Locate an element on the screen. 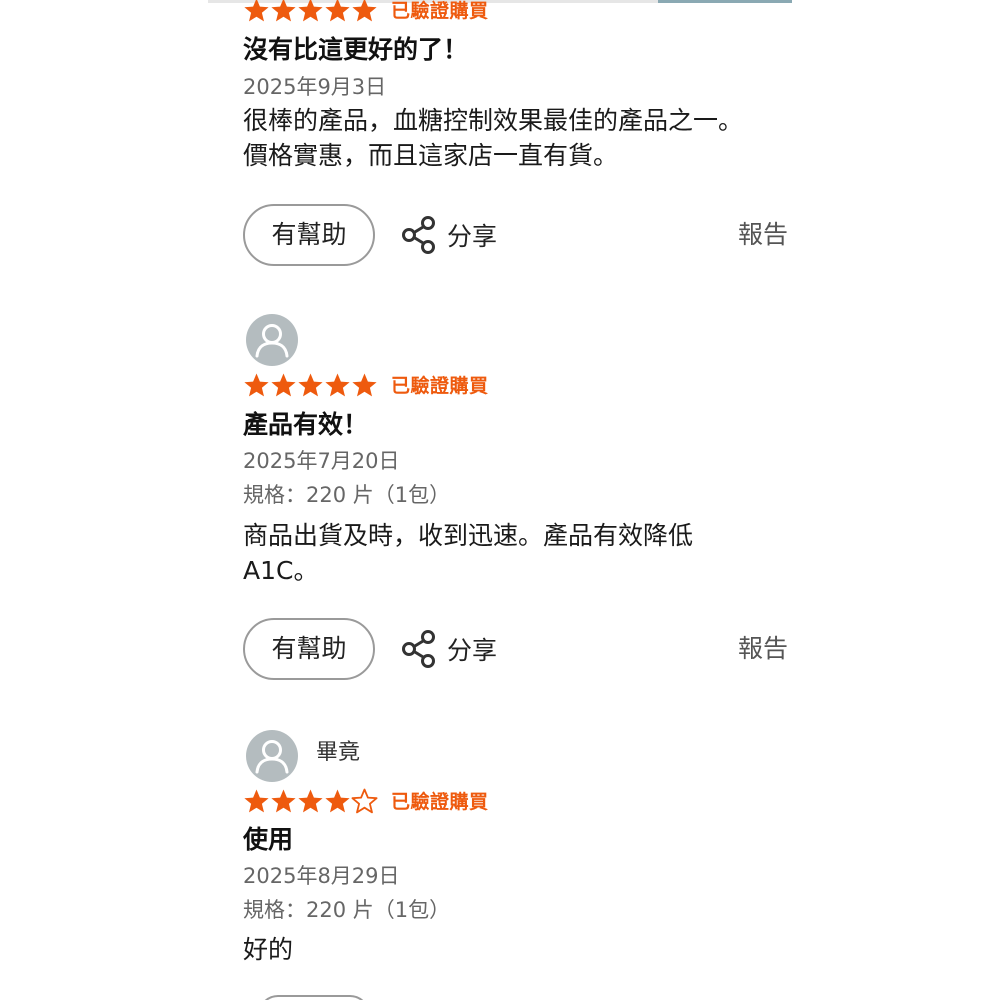  review-title: 沒有比這更好的了！ is located at coordinates (356, 49).